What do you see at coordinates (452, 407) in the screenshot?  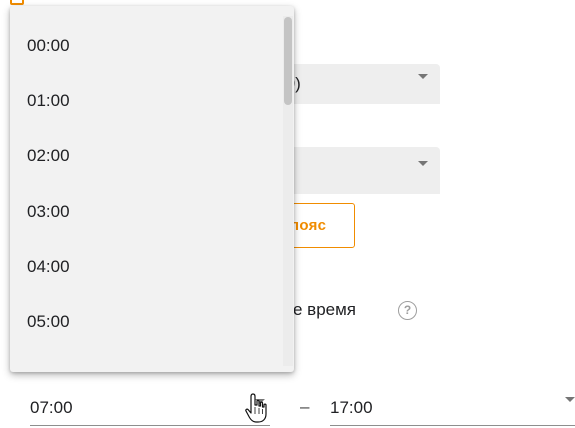 I see `end-time-field: 17:00` at bounding box center [452, 407].